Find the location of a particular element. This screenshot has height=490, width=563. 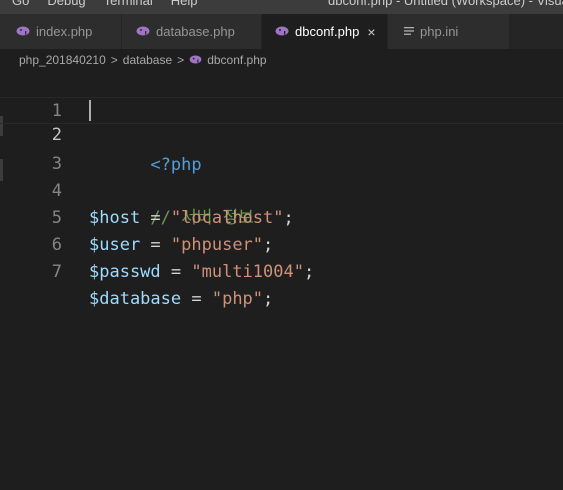

tab-dbconf-php: dbconf.php × is located at coordinates (325, 31).